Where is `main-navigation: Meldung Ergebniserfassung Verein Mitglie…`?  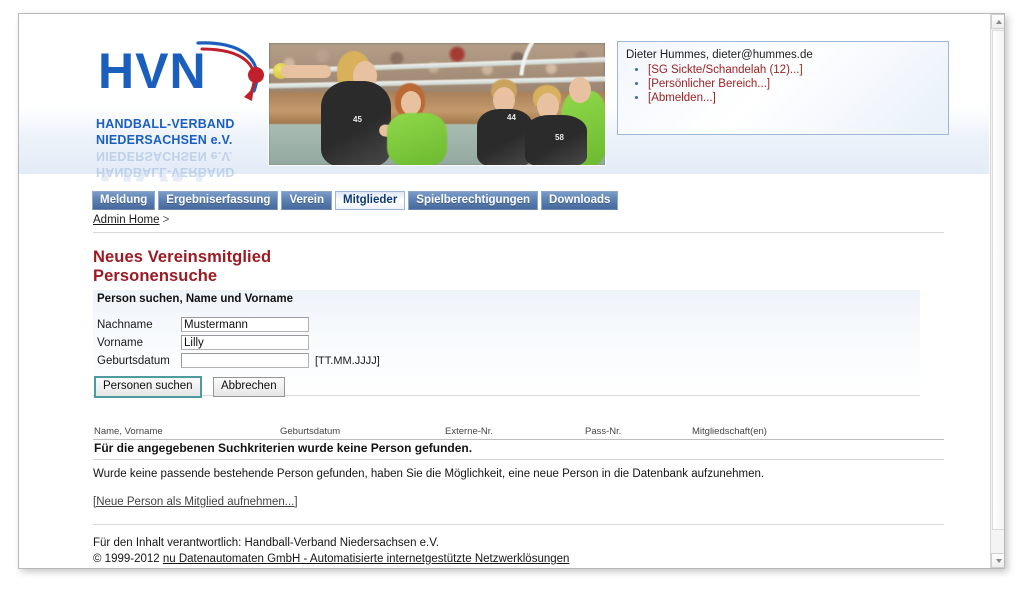 main-navigation: Meldung Ergebniserfassung Verein Mitglie… is located at coordinates (355, 200).